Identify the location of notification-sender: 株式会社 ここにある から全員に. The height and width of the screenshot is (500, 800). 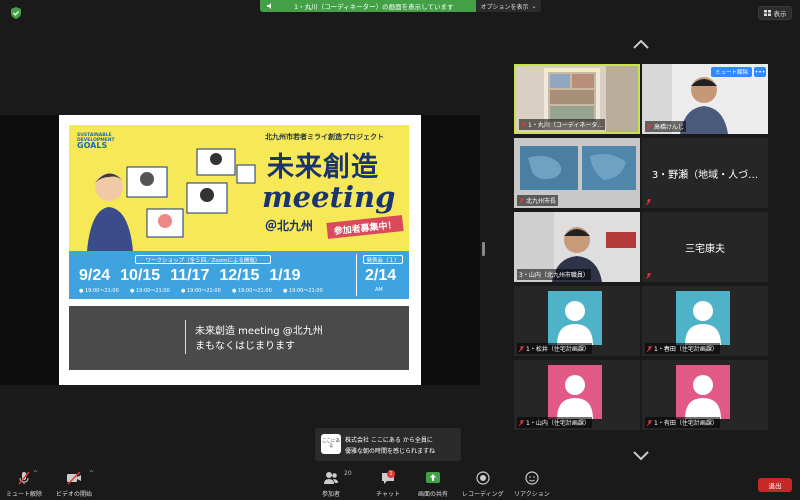
(389, 440).